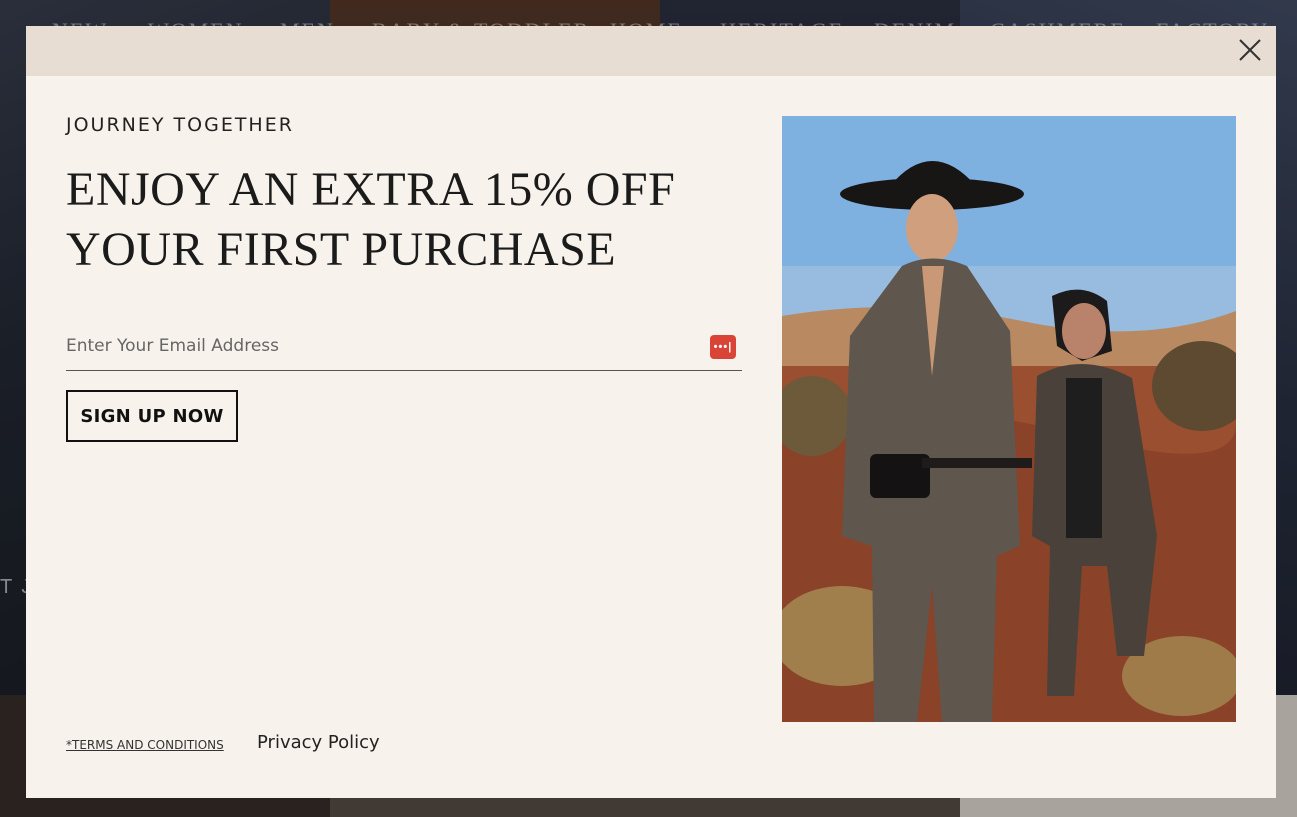 The width and height of the screenshot is (1297, 817). I want to click on close-button, so click(1250, 50).